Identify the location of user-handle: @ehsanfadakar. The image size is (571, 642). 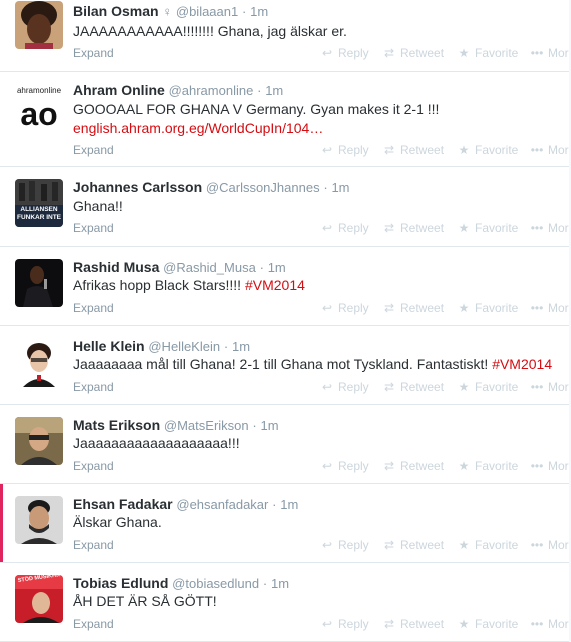
(222, 504).